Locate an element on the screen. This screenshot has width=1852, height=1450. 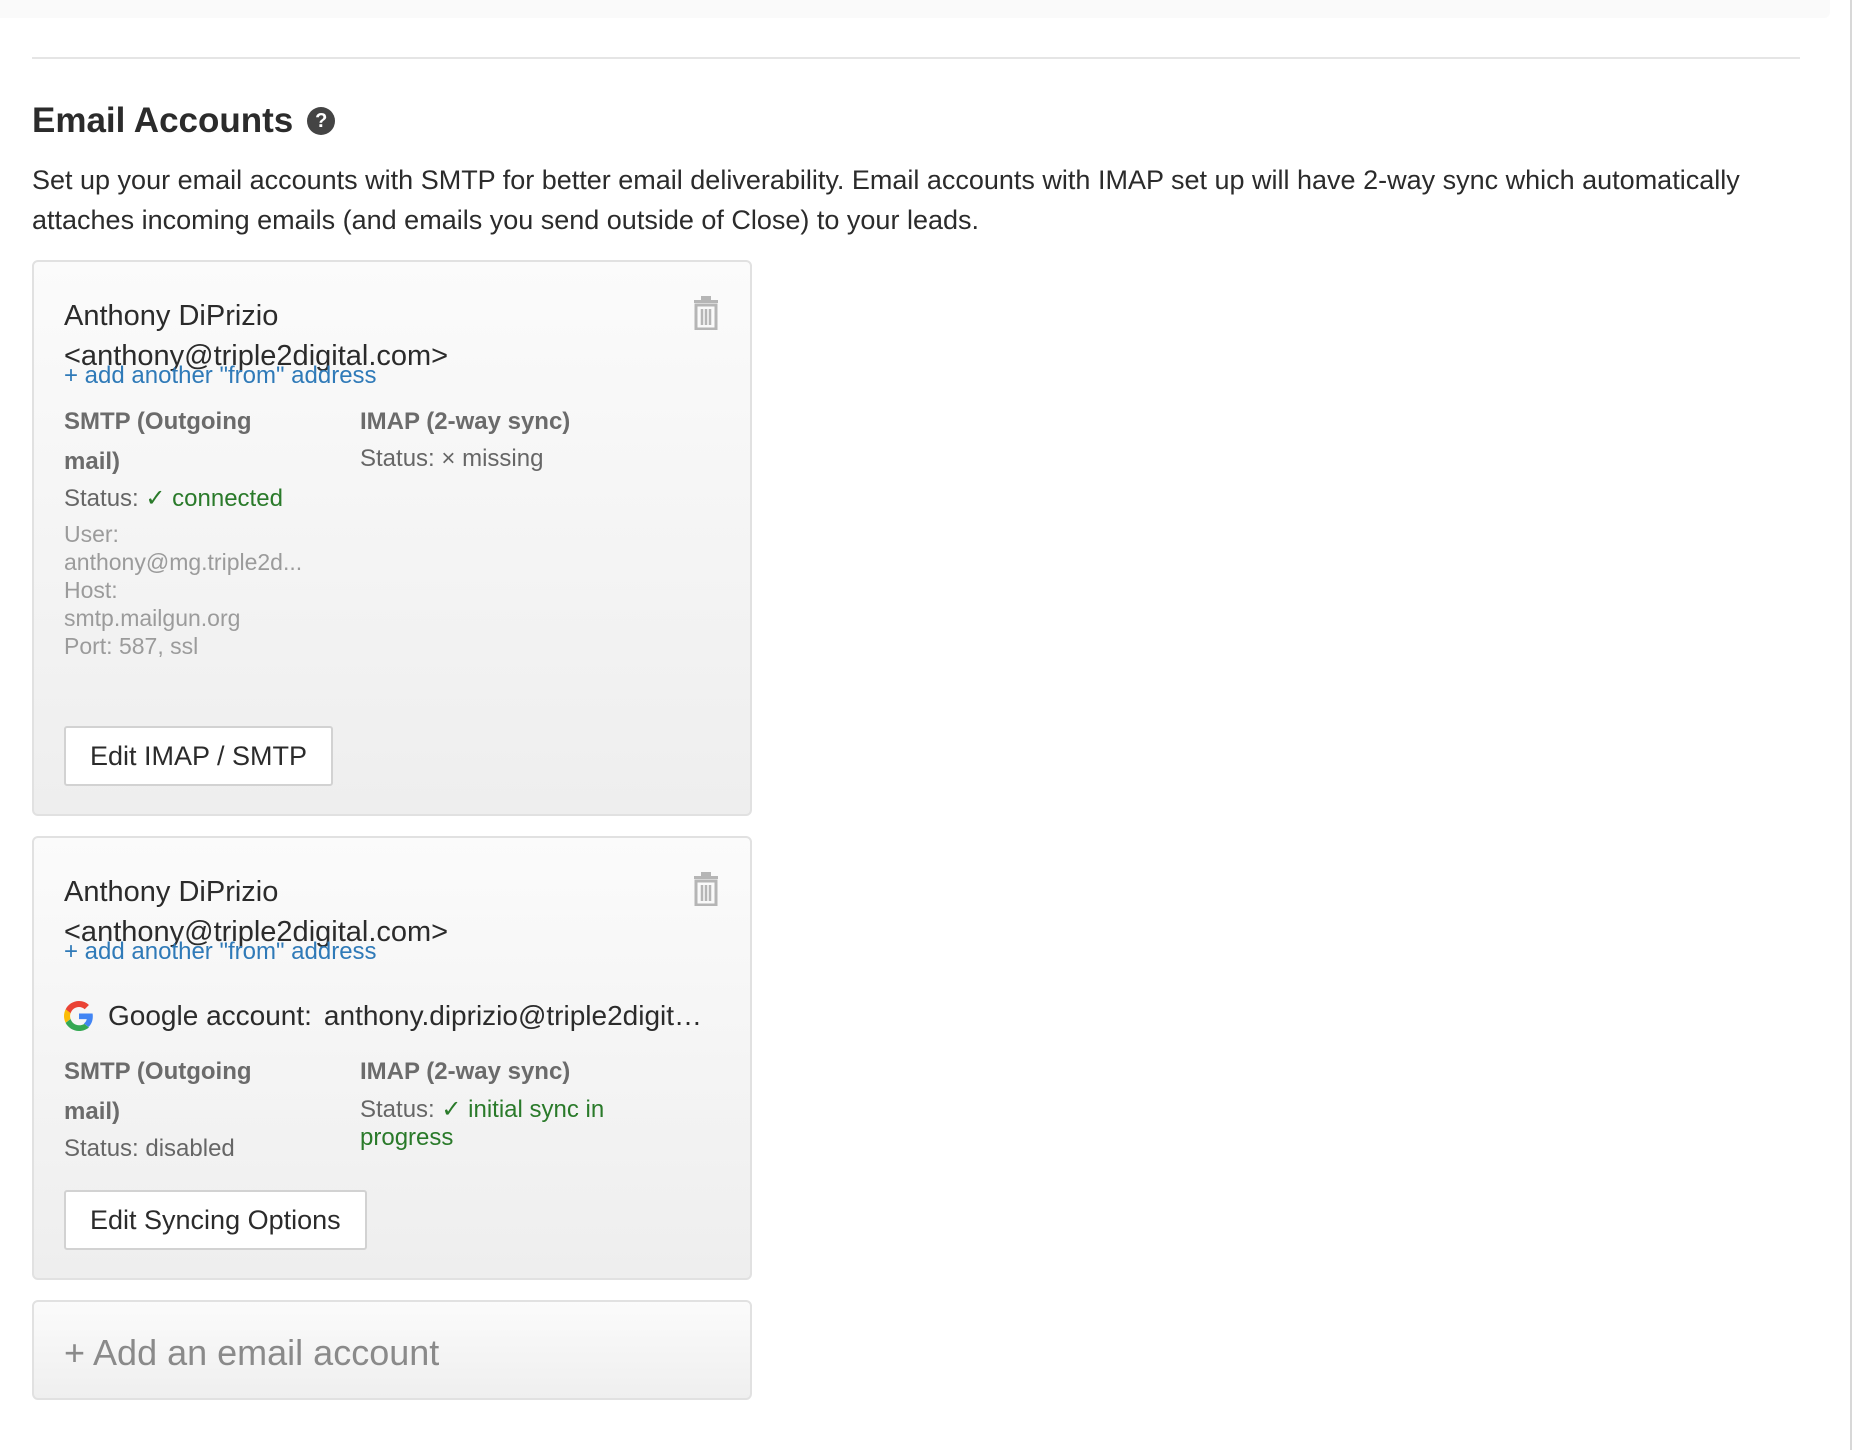
smtp-column: SMTP (Outgoing mail) Status: disabled is located at coordinates (184, 1109).